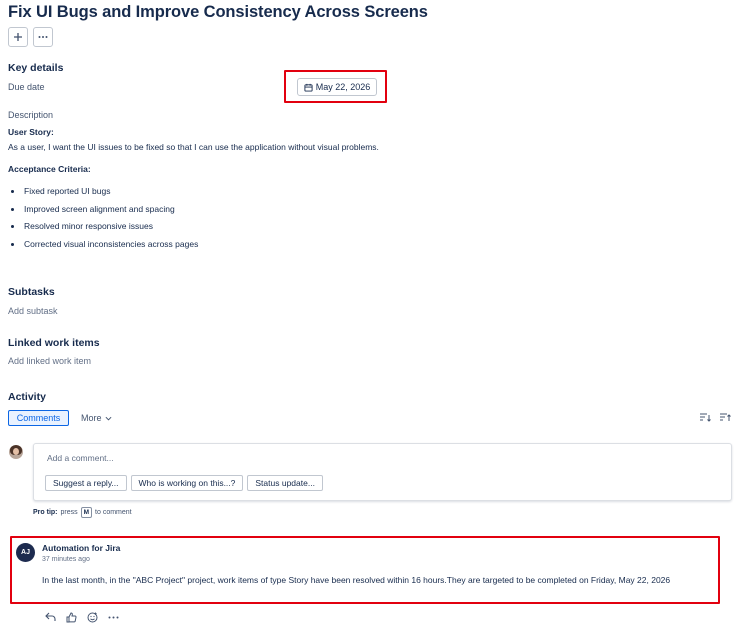  Describe the element at coordinates (92, 617) in the screenshot. I see `emoji-icon` at that location.